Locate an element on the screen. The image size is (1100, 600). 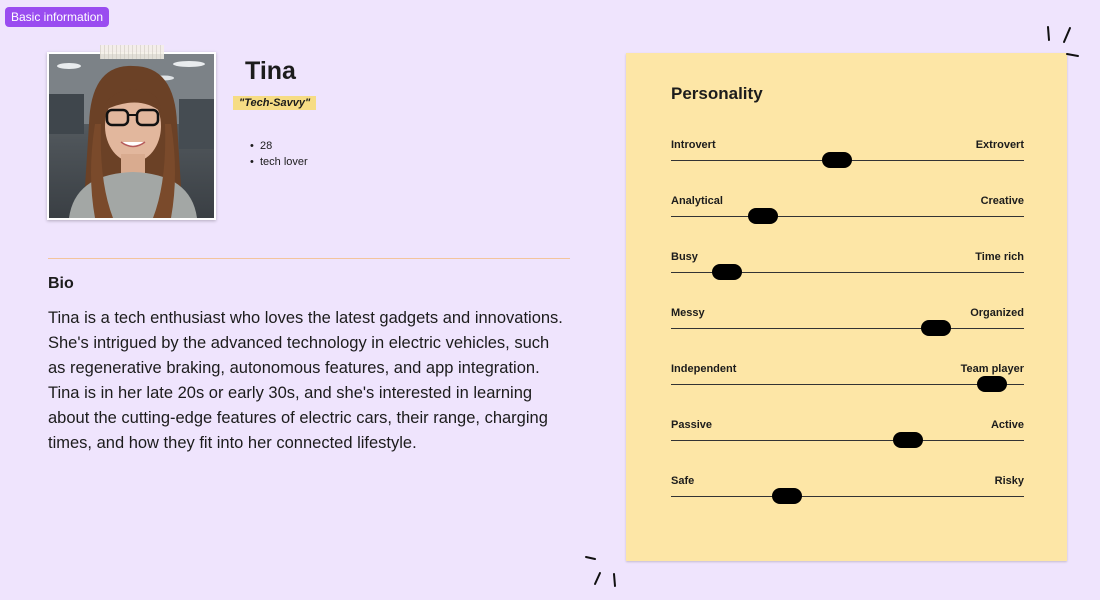
trait-right-label: Creative is located at coordinates (1002, 201).